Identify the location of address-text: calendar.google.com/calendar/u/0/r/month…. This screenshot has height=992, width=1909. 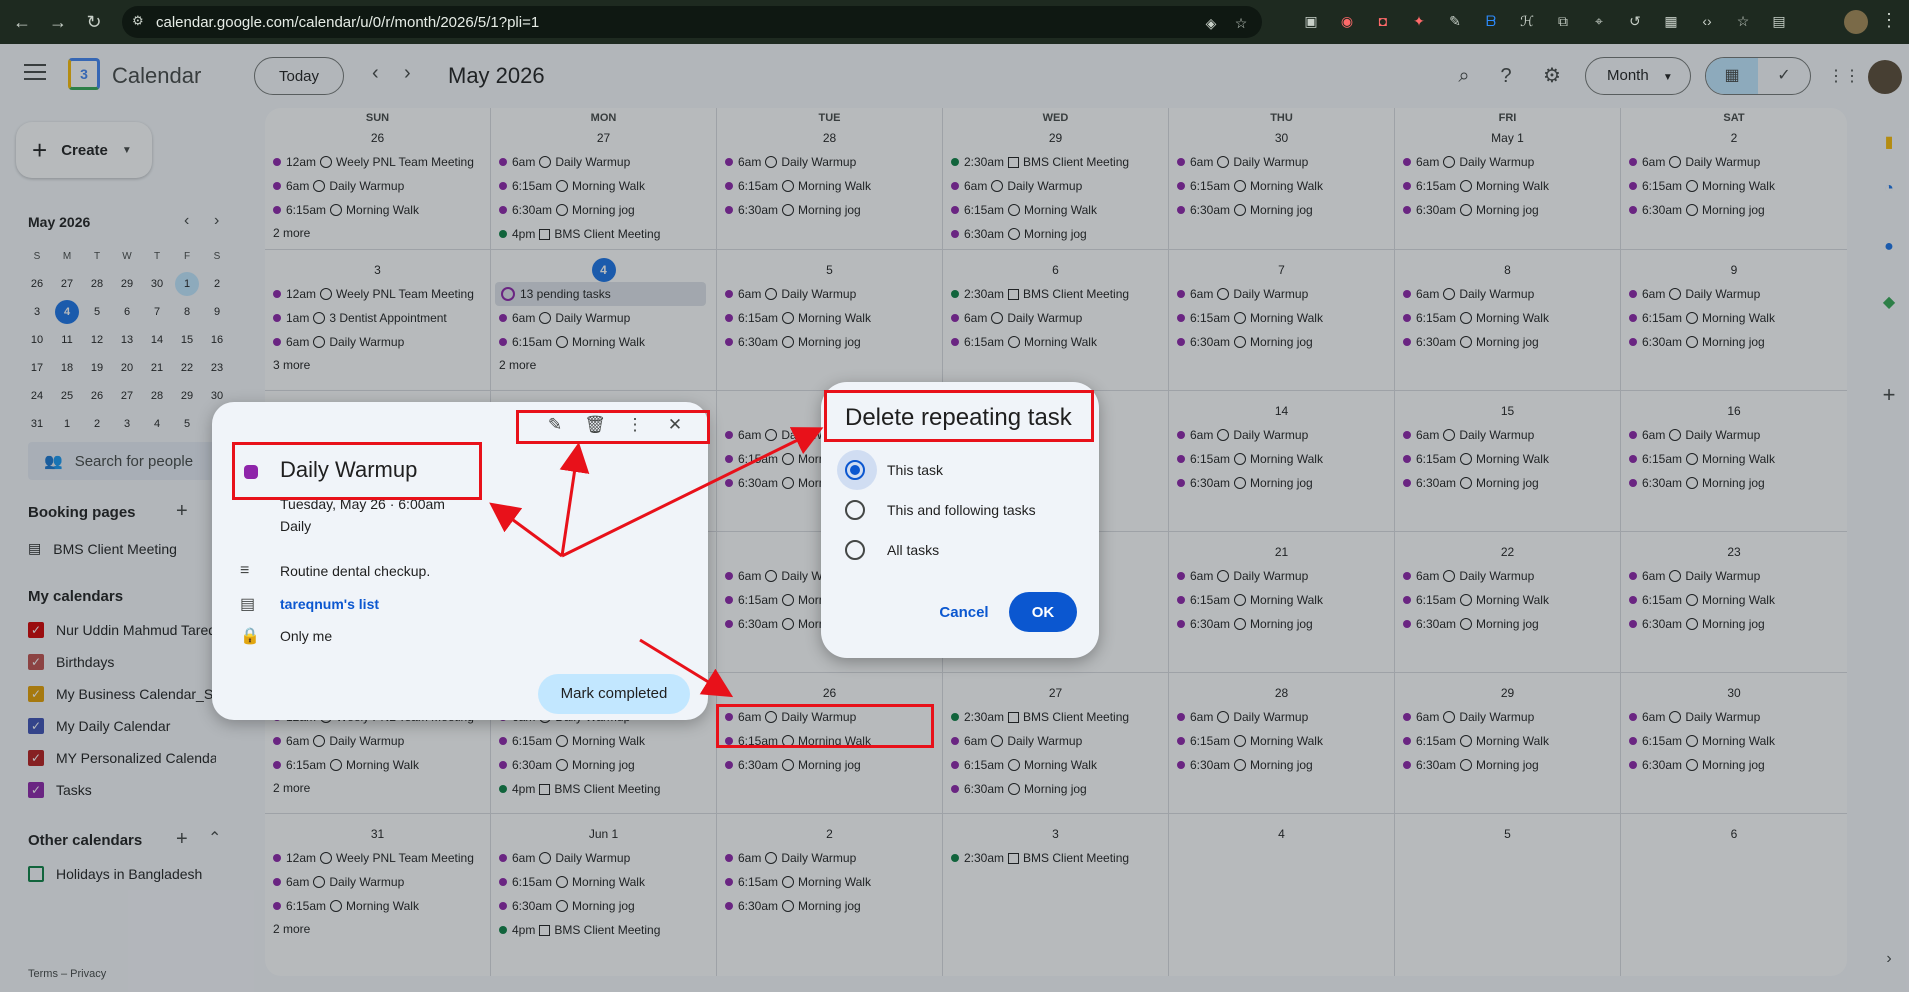
(348, 22).